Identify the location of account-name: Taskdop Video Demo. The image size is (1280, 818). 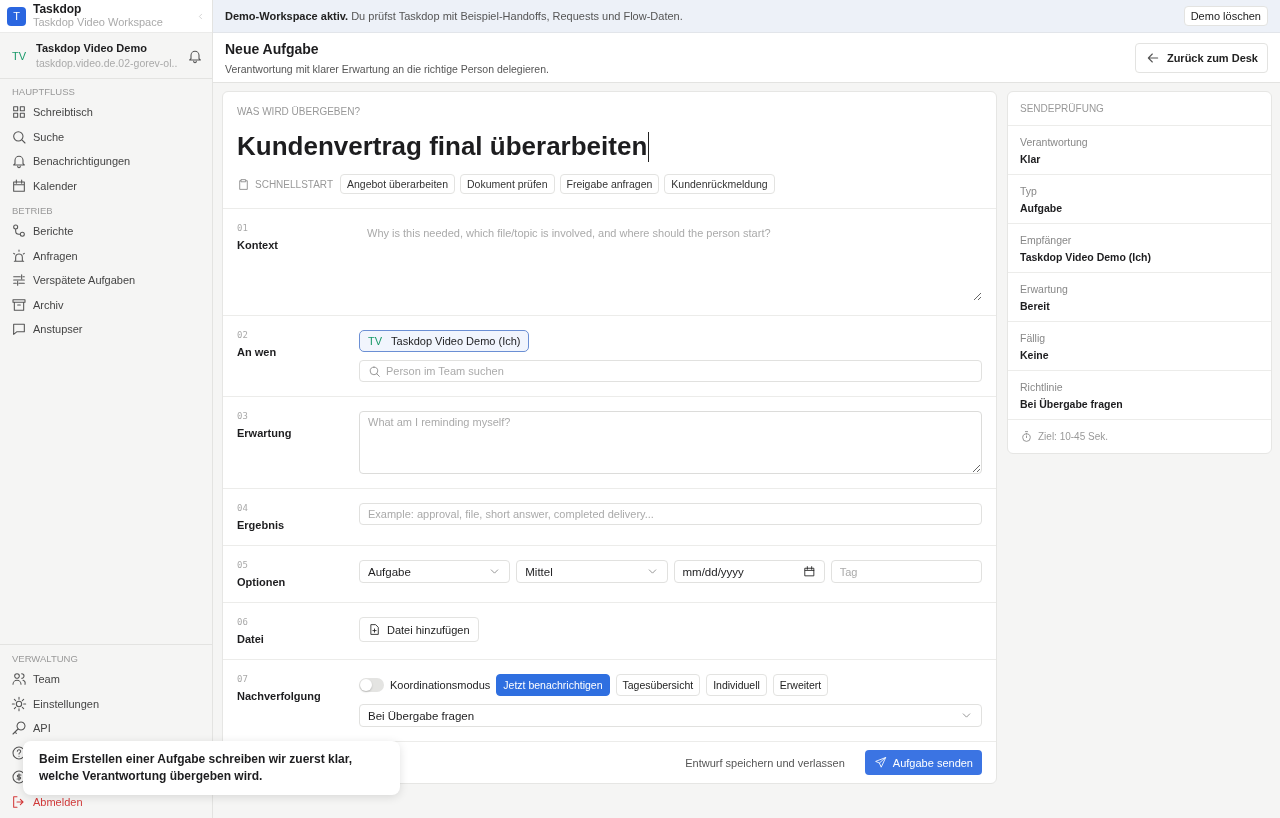
(92, 48).